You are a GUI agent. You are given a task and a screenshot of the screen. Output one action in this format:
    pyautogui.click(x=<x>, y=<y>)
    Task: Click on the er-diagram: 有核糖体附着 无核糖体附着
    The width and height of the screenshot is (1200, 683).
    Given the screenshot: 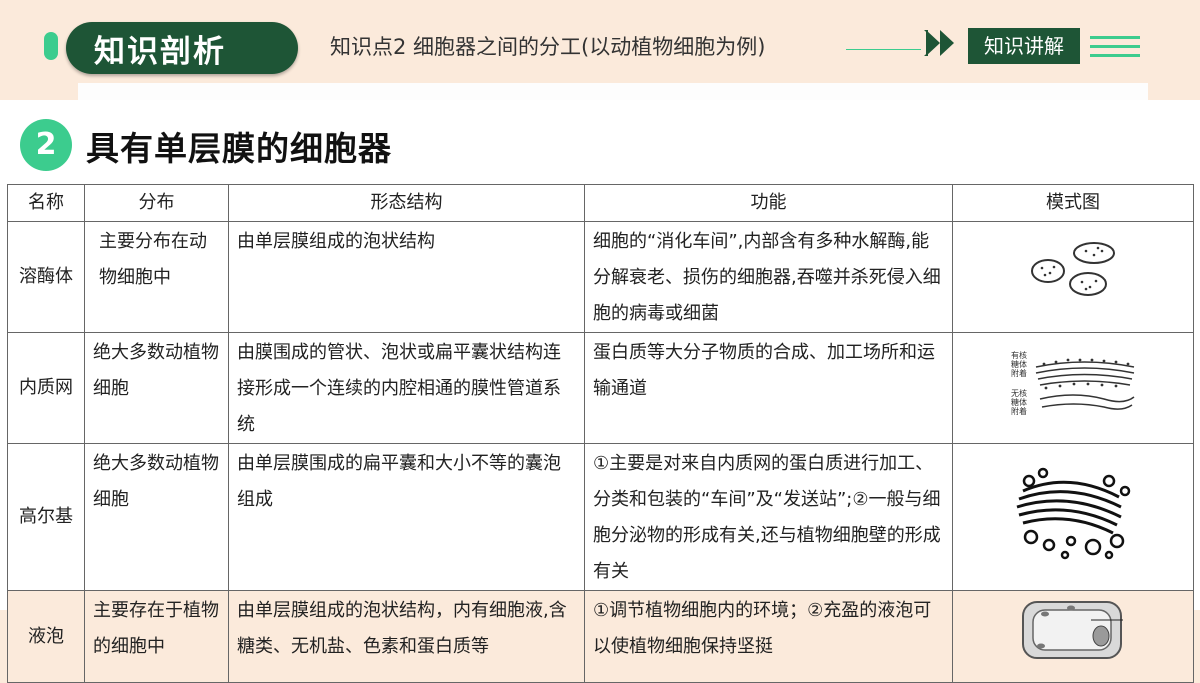 What is the action you would take?
    pyautogui.click(x=1073, y=388)
    